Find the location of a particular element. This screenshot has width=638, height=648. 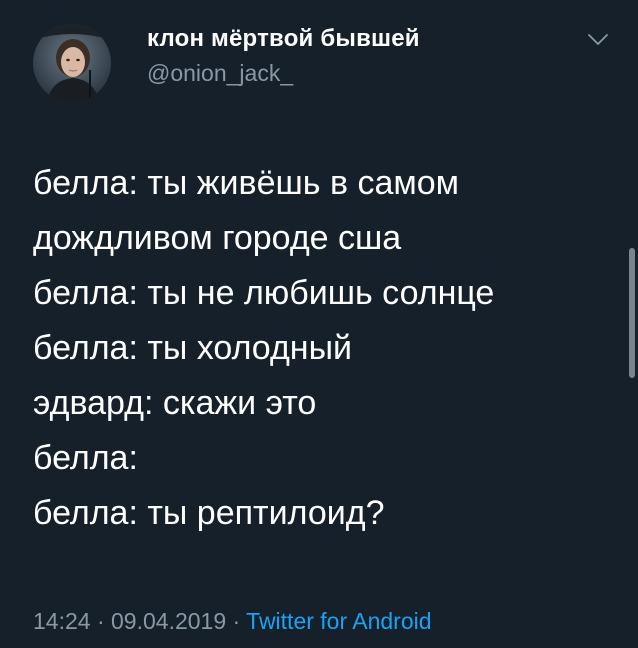

tweet-meta: 14:24 · 09.04.2019 · Twitter for Android is located at coordinates (232, 621).